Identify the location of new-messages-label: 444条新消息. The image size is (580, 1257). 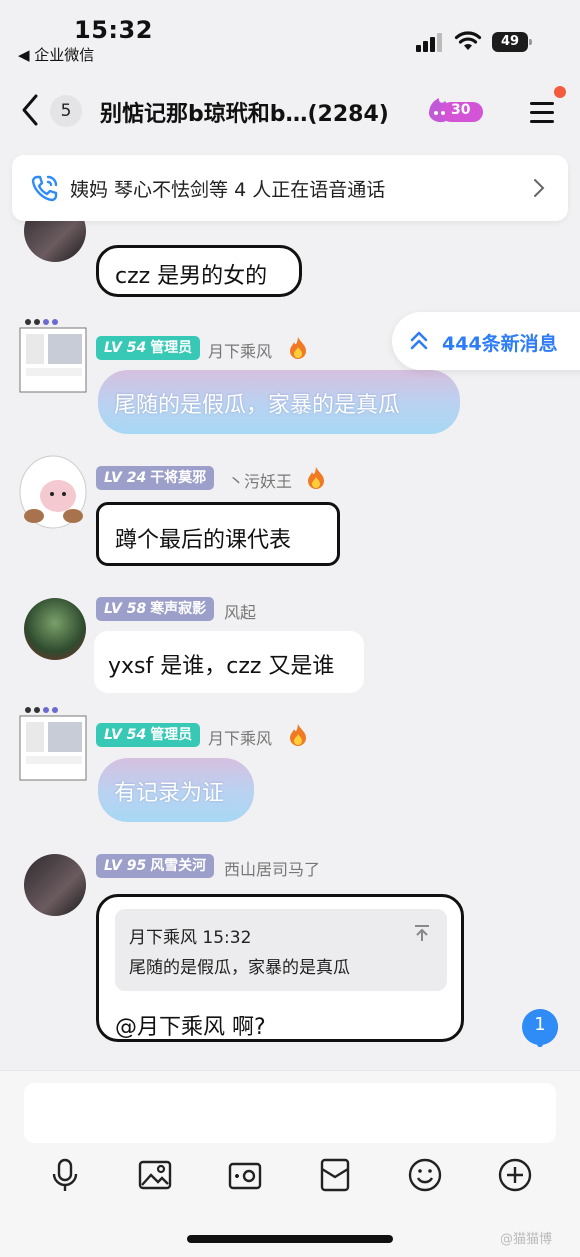
(500, 344).